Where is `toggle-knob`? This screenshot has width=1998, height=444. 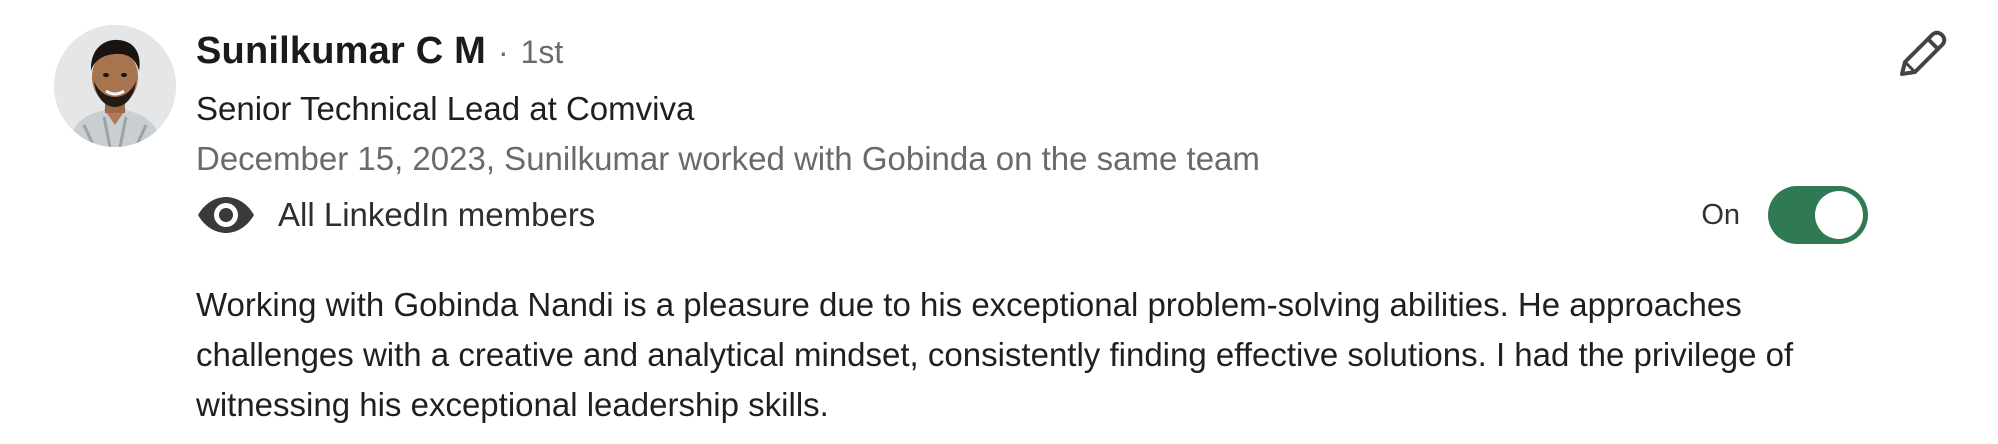
toggle-knob is located at coordinates (1839, 215).